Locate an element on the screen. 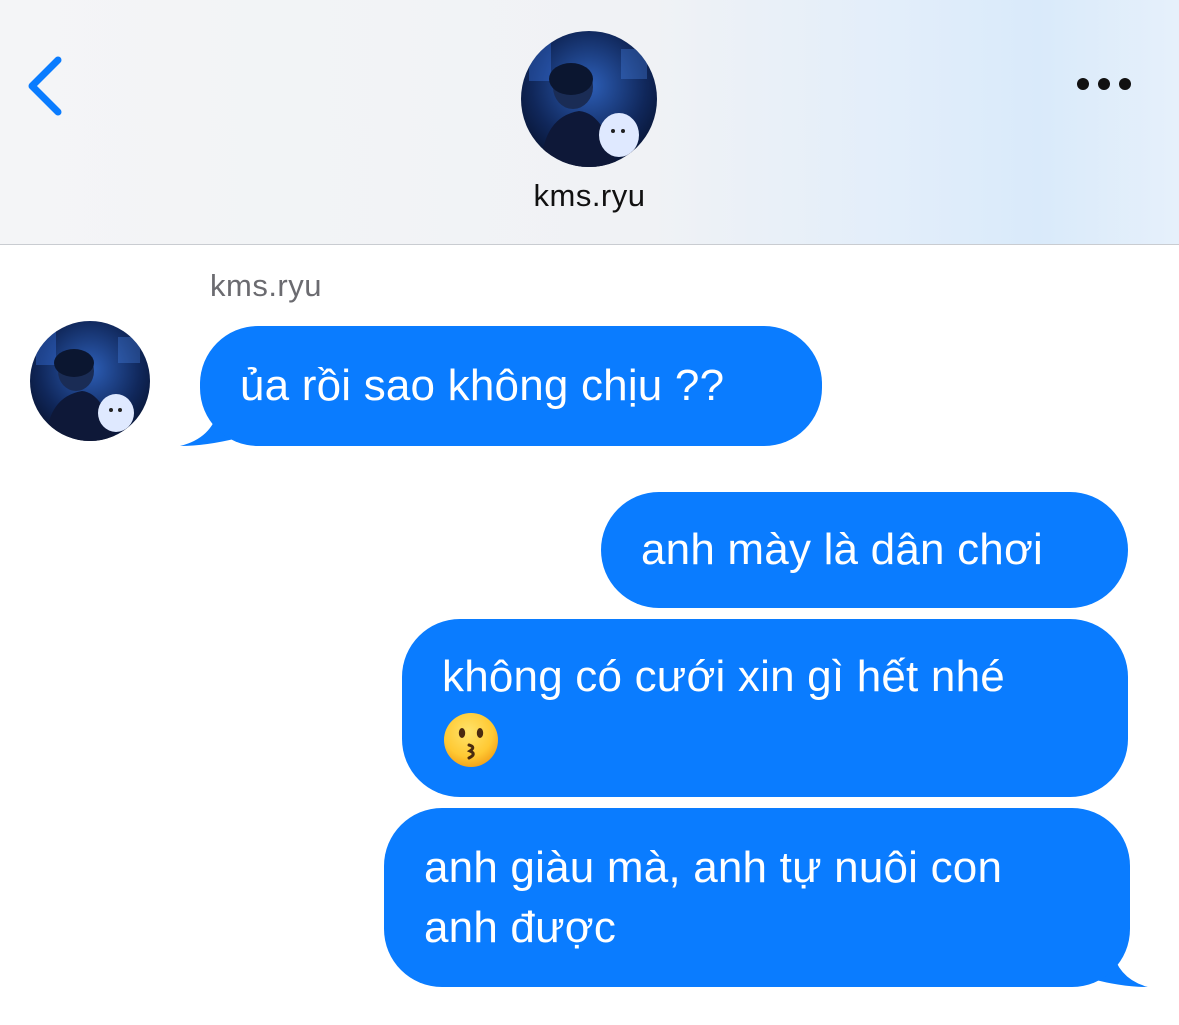 Image resolution: width=1179 pixels, height=1025 pixels. message-text: không có cưới xin gì hết nhé is located at coordinates (723, 676).